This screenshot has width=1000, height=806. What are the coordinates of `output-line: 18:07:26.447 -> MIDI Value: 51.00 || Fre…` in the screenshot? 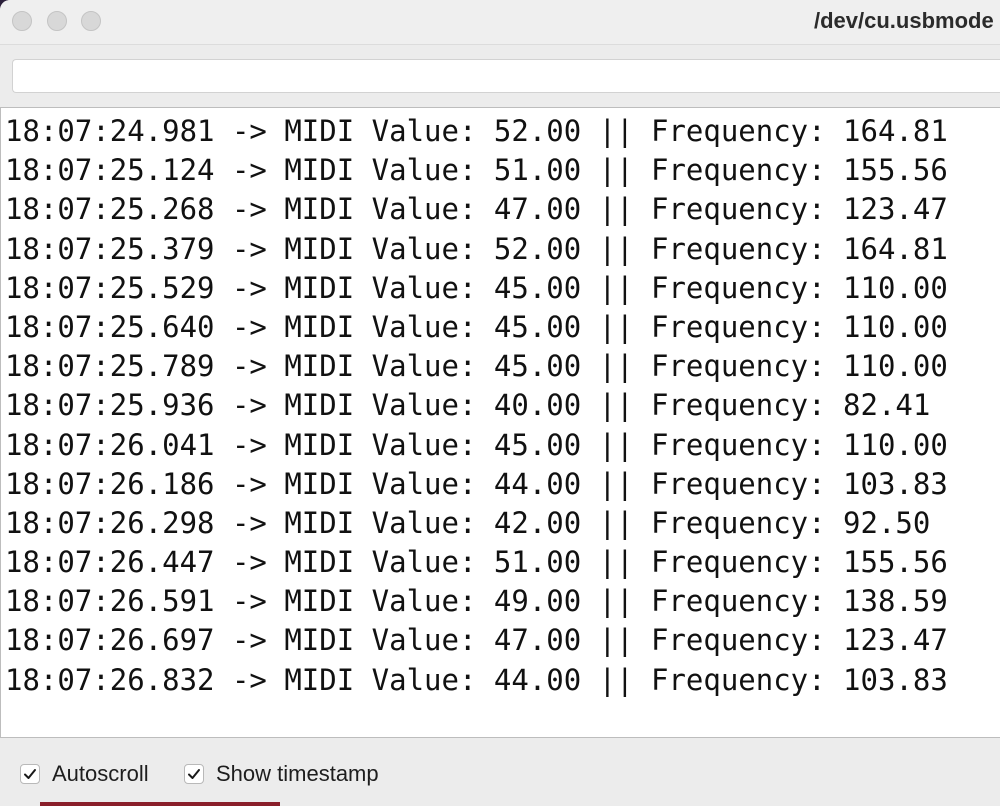 It's located at (476, 562).